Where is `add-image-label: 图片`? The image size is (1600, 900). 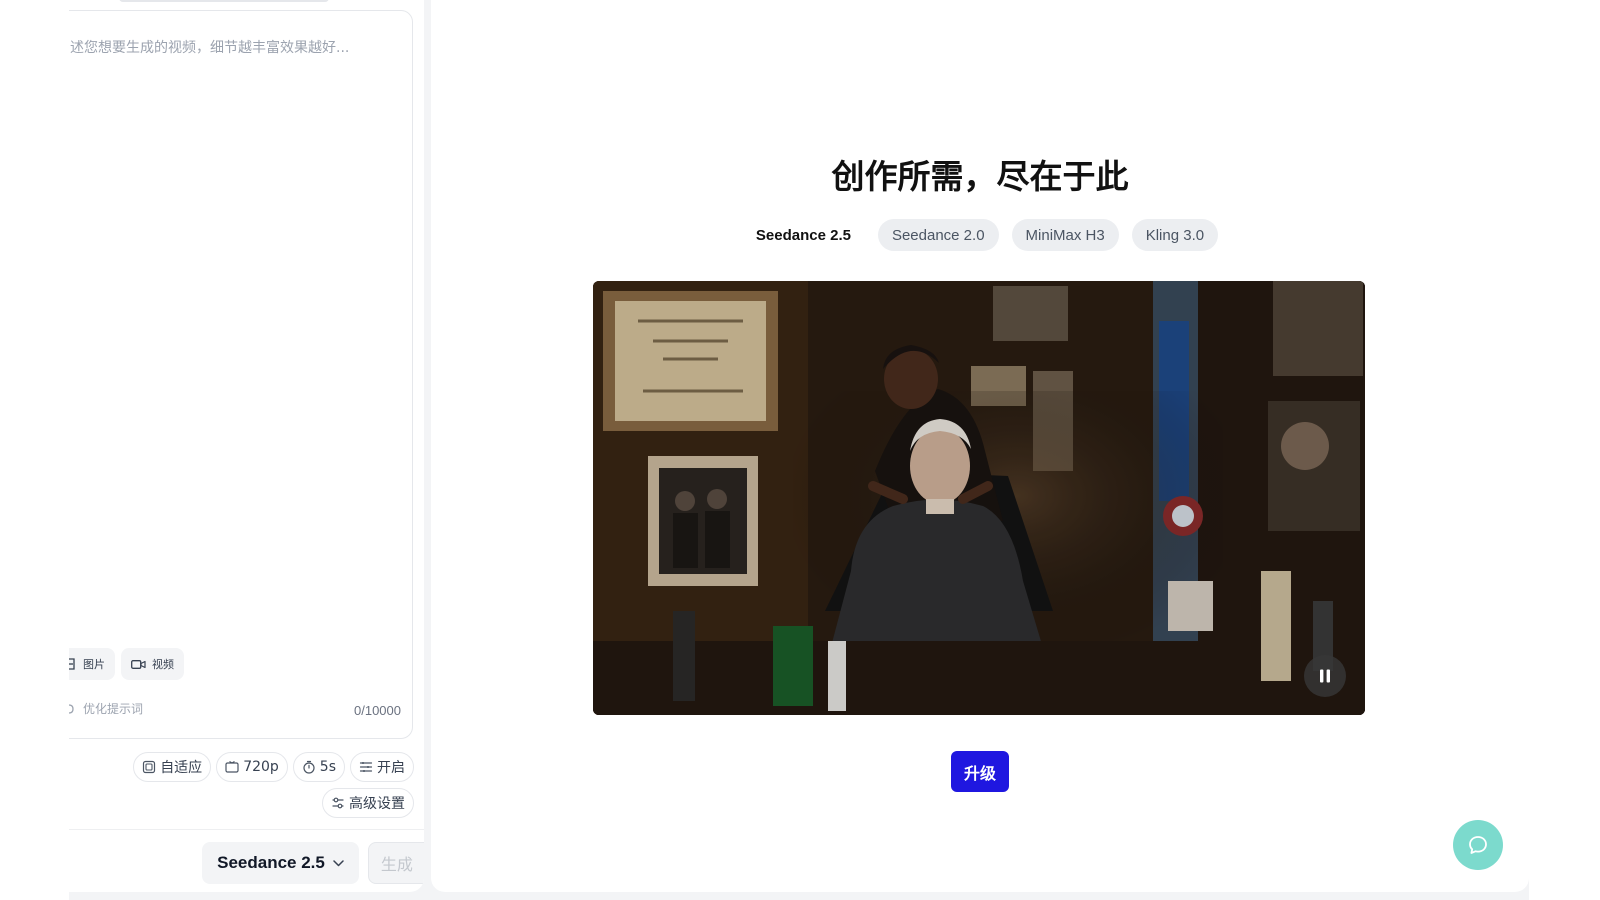
add-image-label: 图片 is located at coordinates (94, 664).